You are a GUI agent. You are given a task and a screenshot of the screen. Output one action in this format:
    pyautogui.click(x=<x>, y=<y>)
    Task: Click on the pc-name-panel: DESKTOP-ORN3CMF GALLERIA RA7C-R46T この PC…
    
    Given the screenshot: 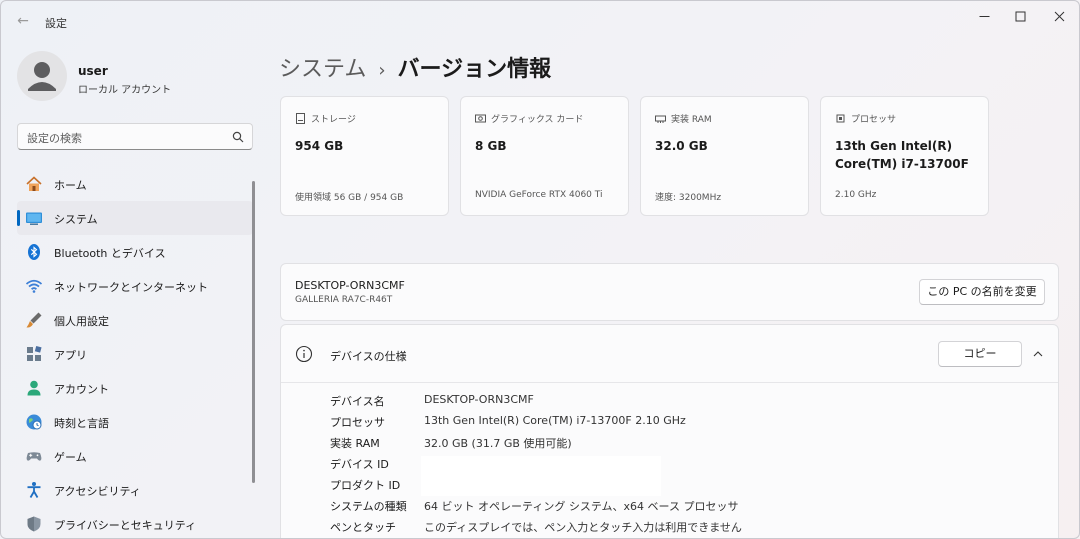 What is the action you would take?
    pyautogui.click(x=669, y=292)
    